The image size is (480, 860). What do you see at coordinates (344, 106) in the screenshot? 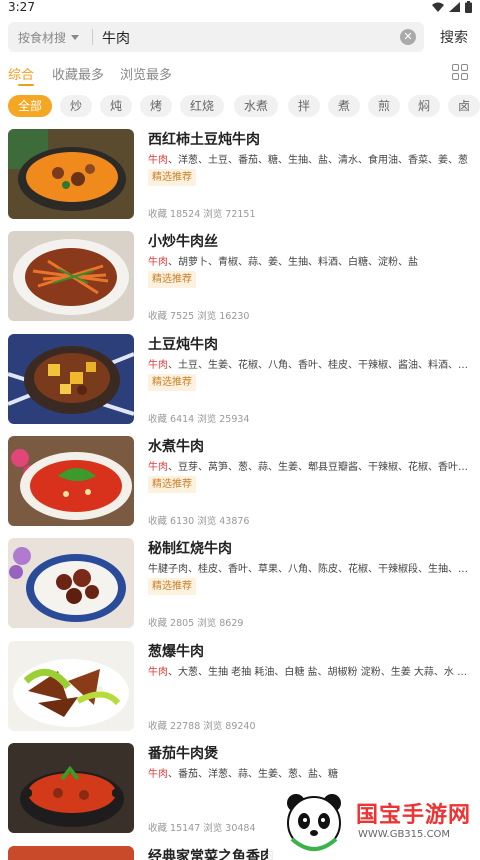
I see `chip-boil: 煮` at bounding box center [344, 106].